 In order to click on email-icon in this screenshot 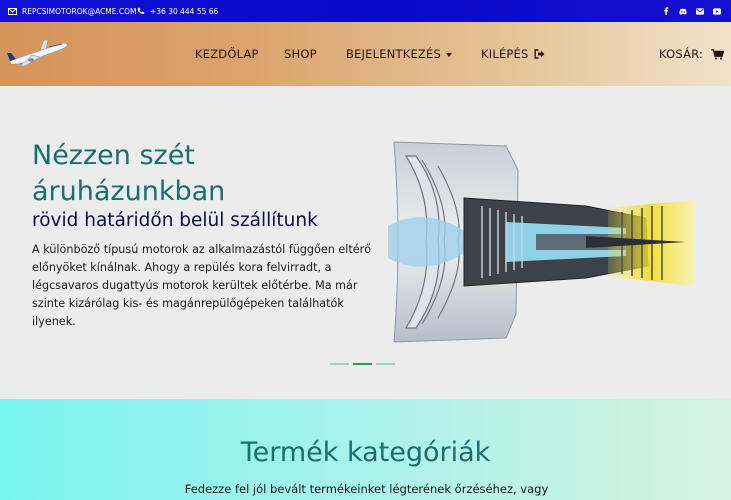, I will do `click(700, 11)`.